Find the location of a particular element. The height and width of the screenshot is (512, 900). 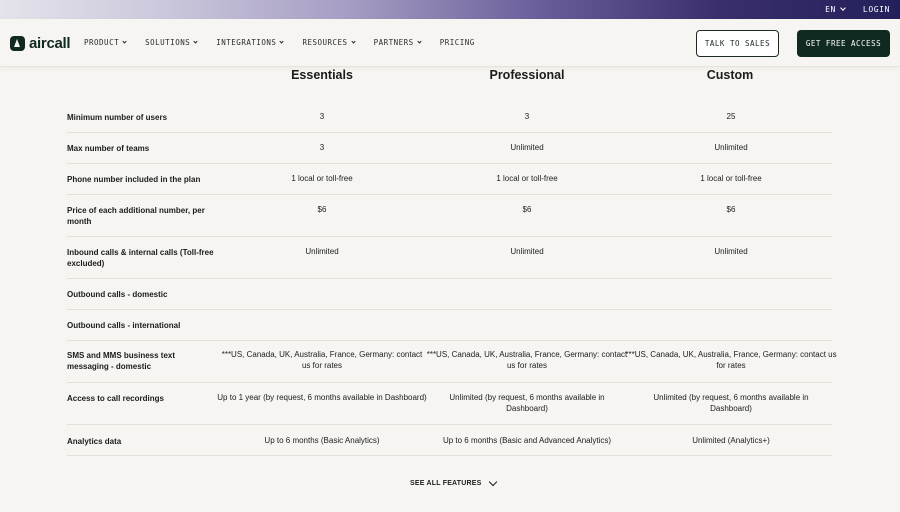

cell-essentials: $6 is located at coordinates (322, 209).